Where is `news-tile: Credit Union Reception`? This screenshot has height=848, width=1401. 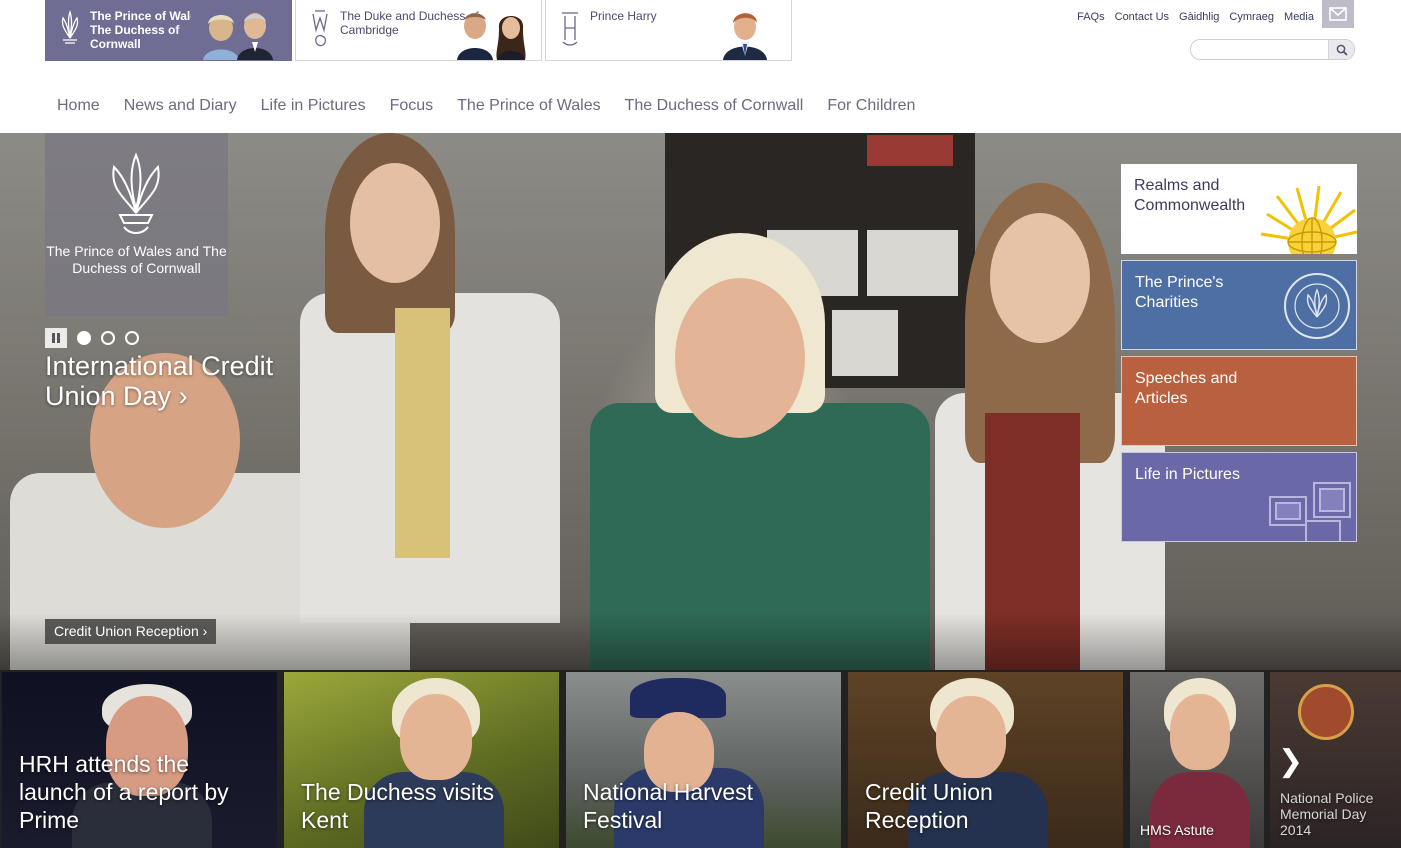
news-tile: Credit Union Reception is located at coordinates (985, 760).